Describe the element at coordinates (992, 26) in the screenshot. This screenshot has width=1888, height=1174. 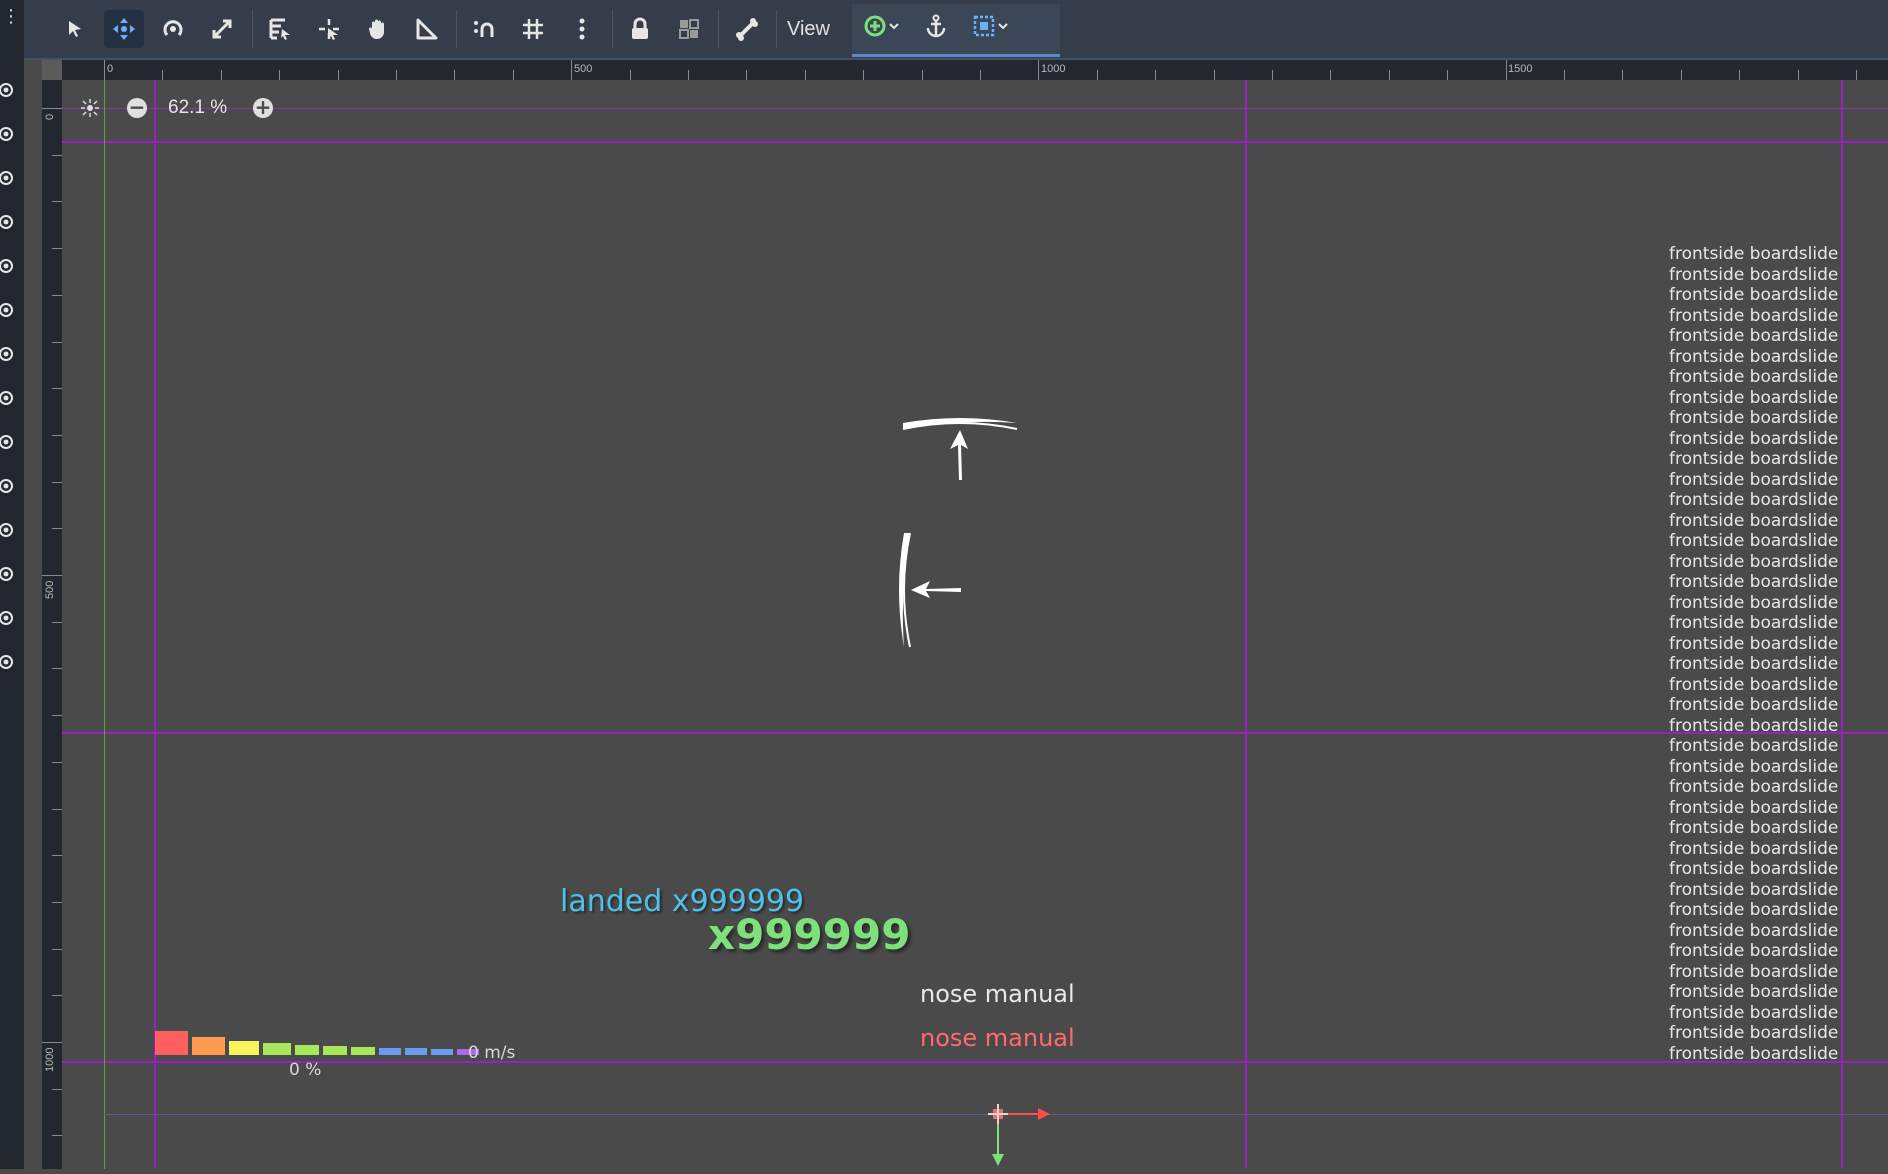
I see `selection-rect-dropdown` at that location.